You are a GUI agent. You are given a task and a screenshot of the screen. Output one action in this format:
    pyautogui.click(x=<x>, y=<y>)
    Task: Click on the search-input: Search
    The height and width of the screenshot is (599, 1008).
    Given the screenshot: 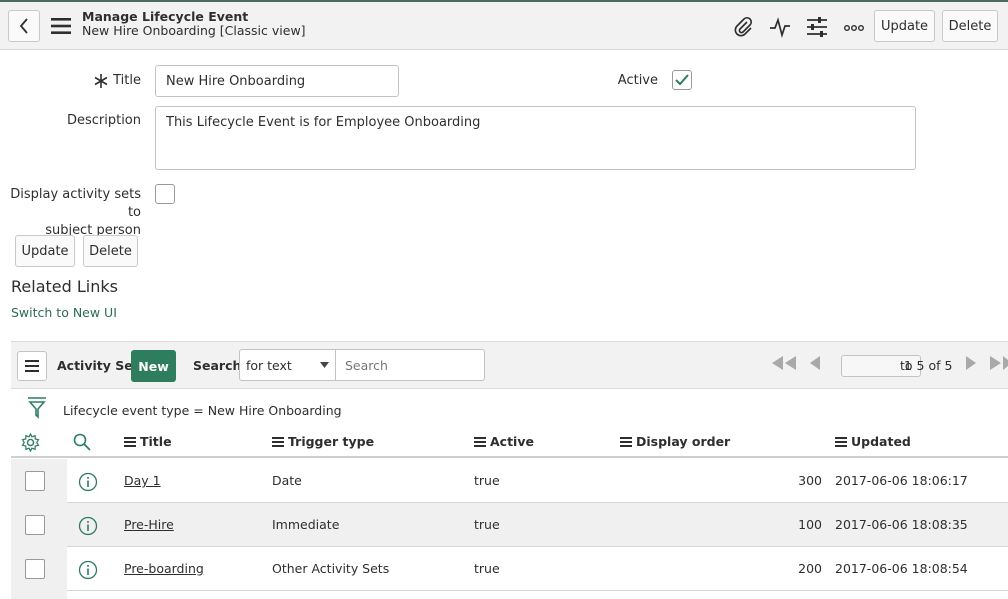 What is the action you would take?
    pyautogui.click(x=410, y=365)
    